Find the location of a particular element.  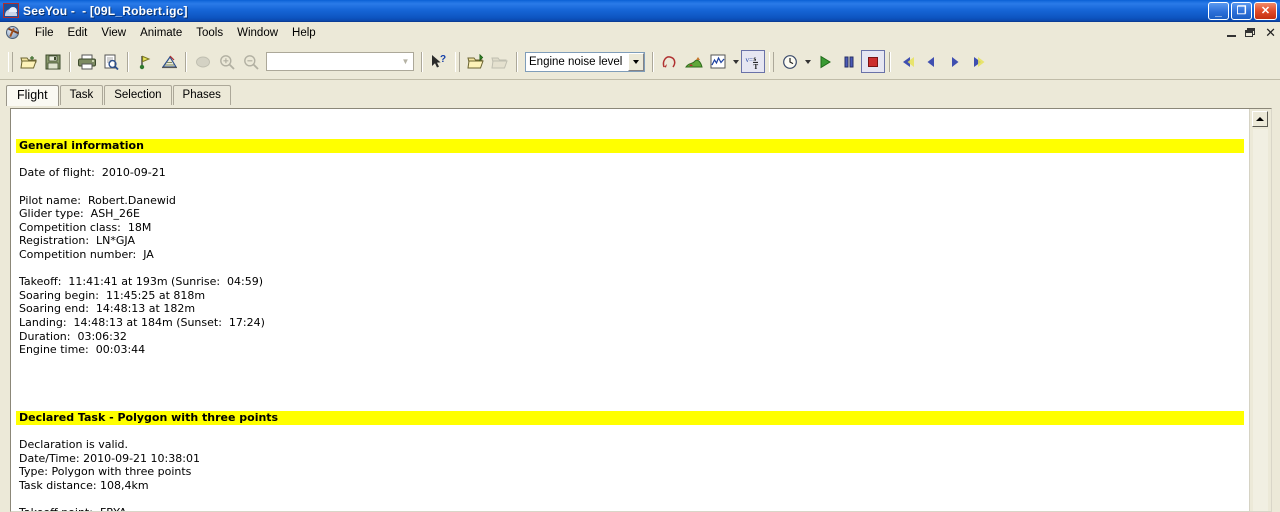

report-line: Type: Polygon with three points is located at coordinates (105, 472).